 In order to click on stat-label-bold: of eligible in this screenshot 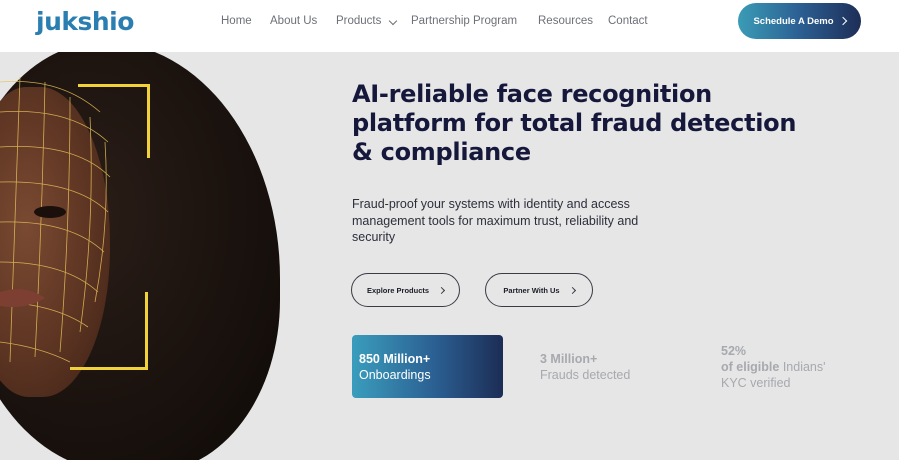, I will do `click(750, 367)`.